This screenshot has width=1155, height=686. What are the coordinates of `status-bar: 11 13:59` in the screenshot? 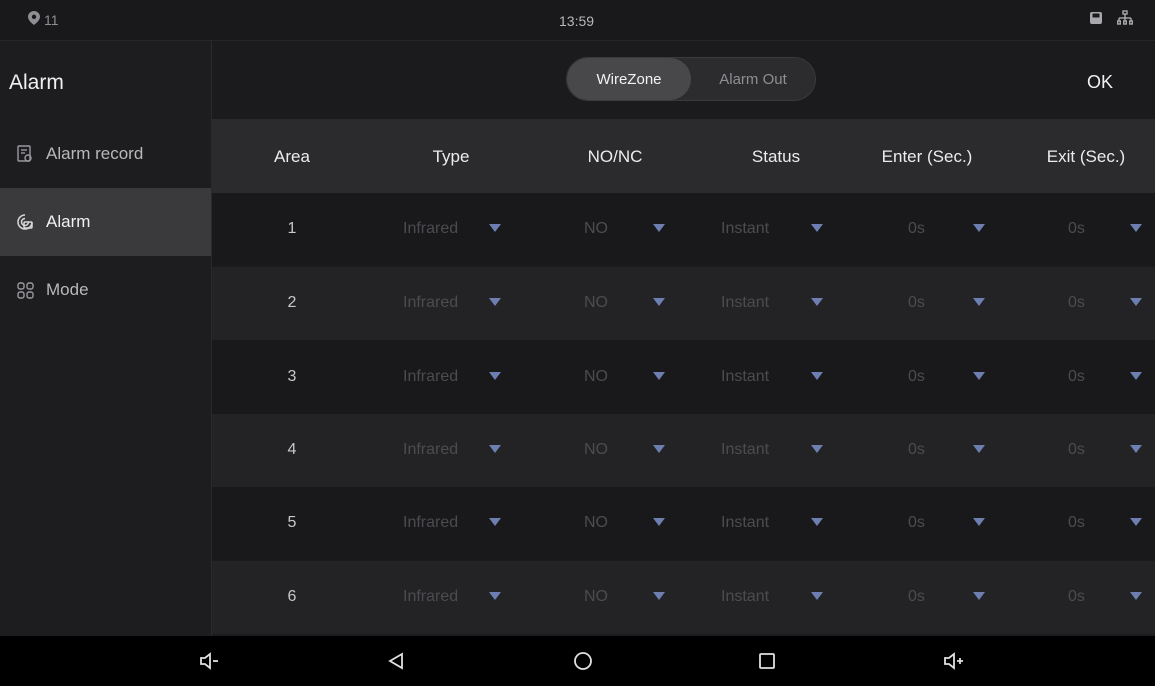 It's located at (577, 20).